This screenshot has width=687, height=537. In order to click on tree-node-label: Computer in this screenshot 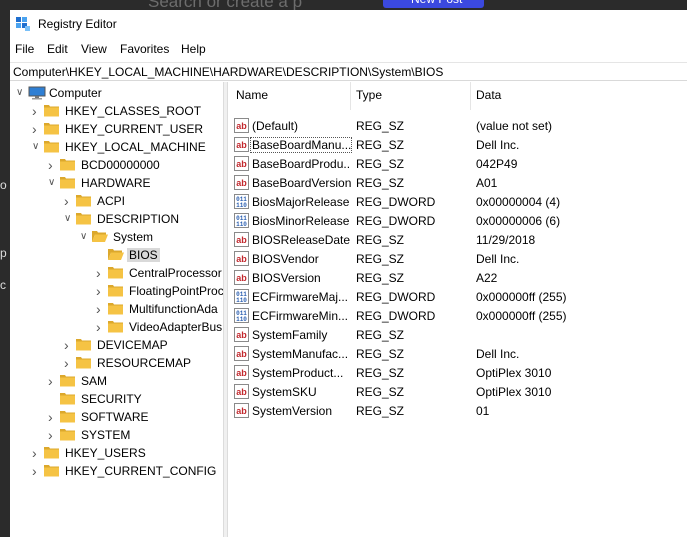, I will do `click(75, 93)`.